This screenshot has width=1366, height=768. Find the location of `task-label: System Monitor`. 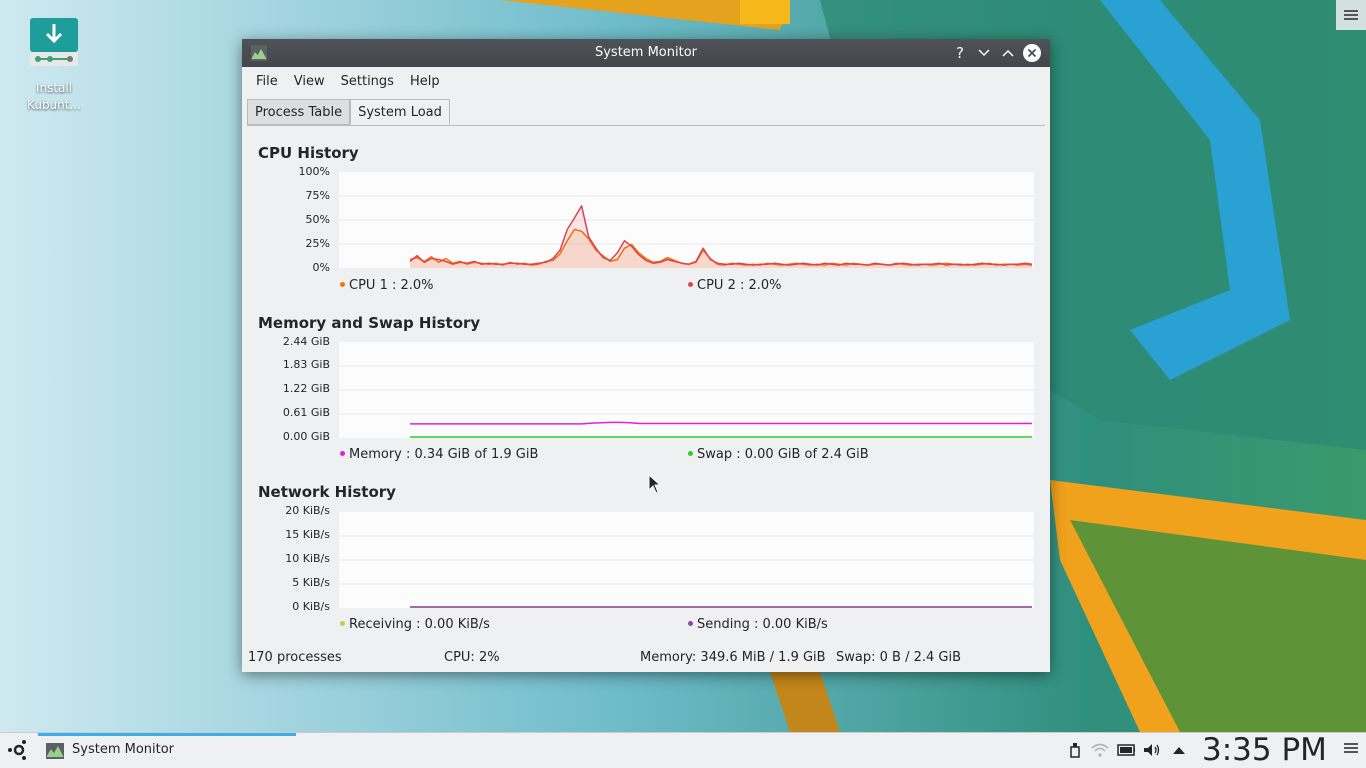

task-label: System Monitor is located at coordinates (123, 749).